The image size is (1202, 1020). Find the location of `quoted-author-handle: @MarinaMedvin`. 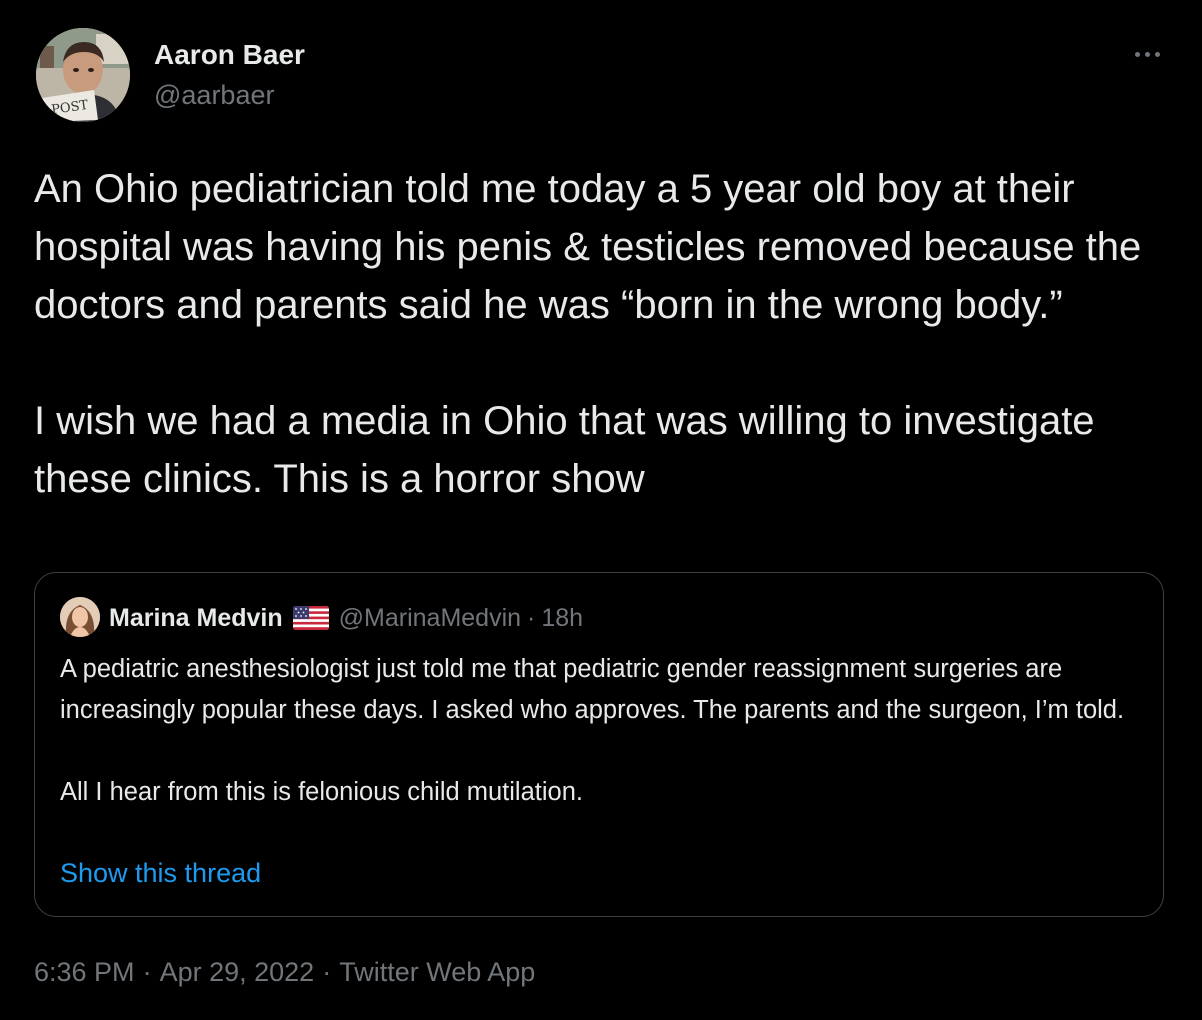

quoted-author-handle: @MarinaMedvin is located at coordinates (430, 618).